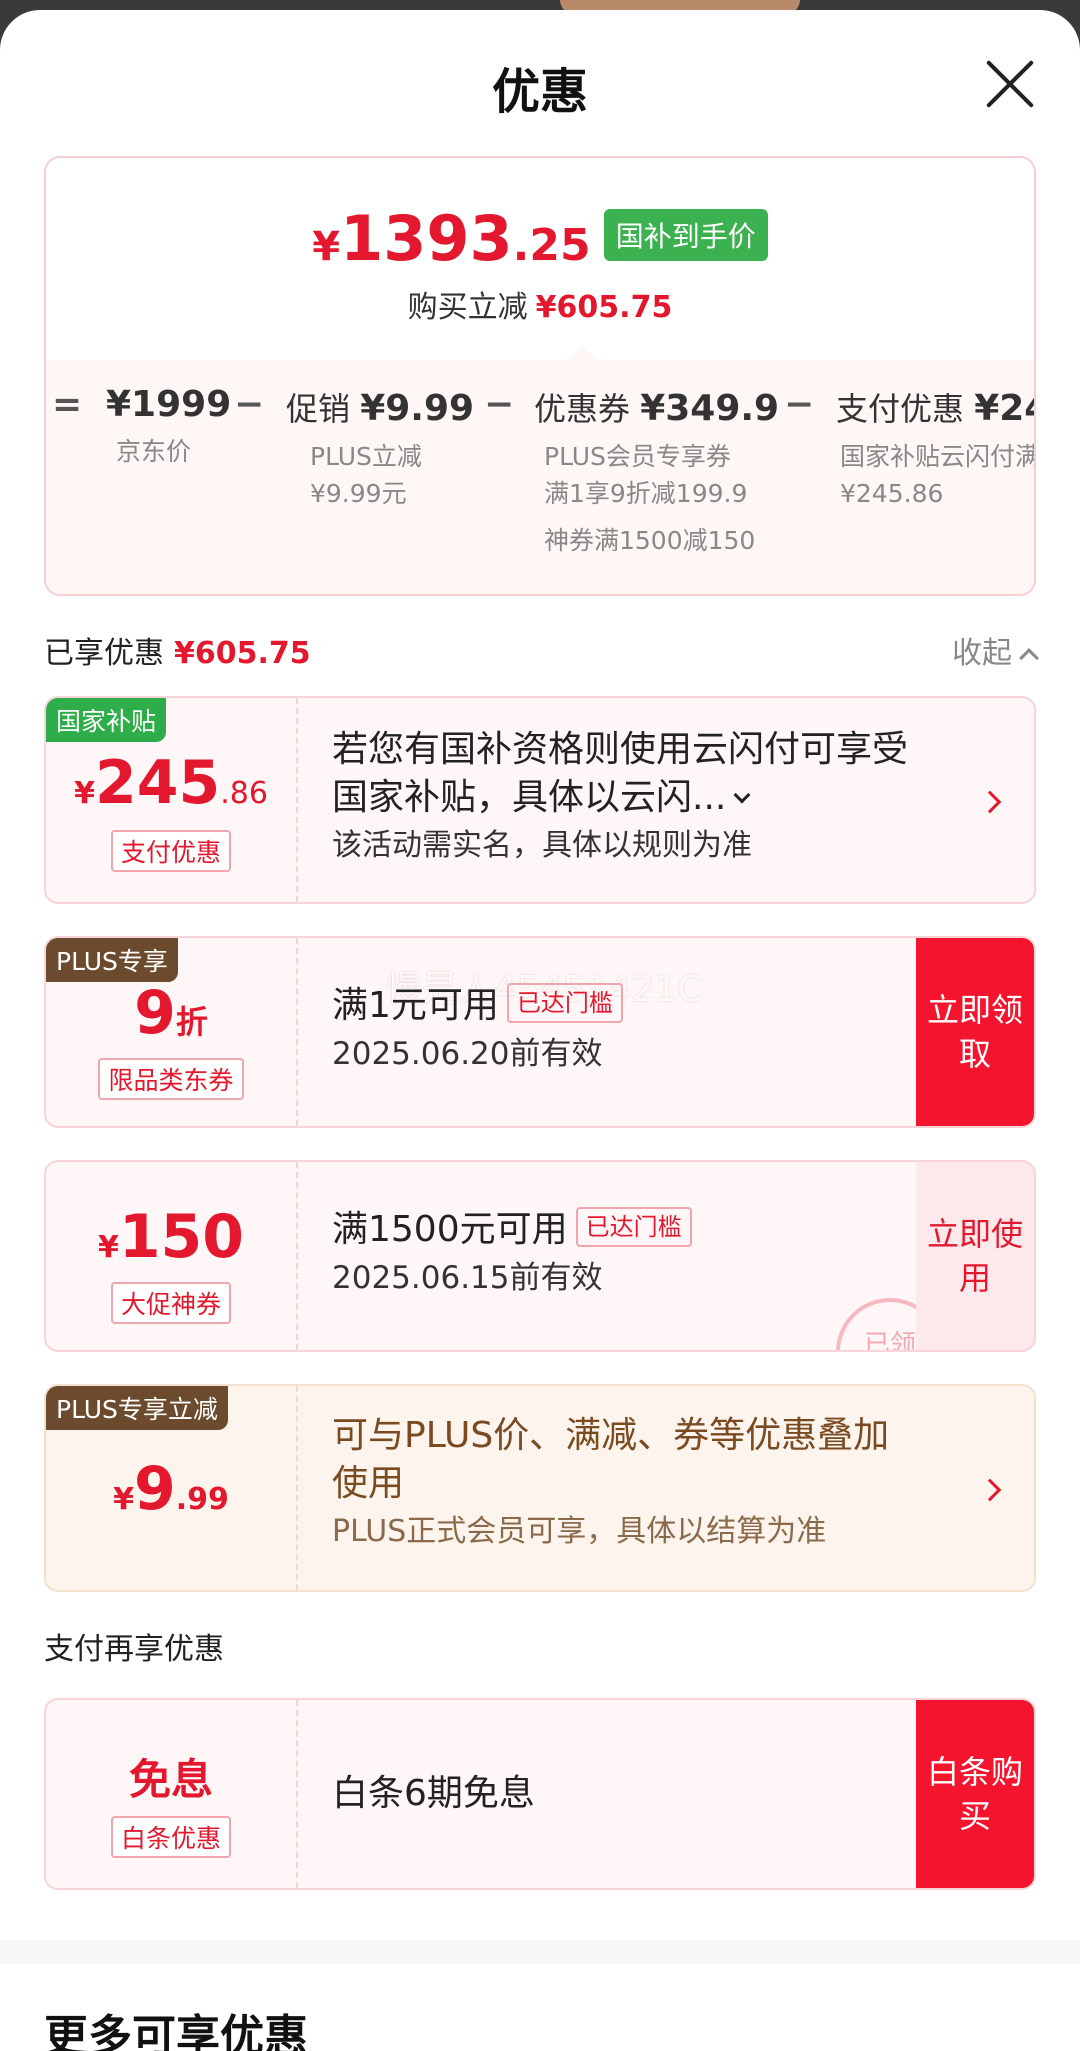 The image size is (1080, 2051). I want to click on amount-decimal: .86, so click(244, 793).